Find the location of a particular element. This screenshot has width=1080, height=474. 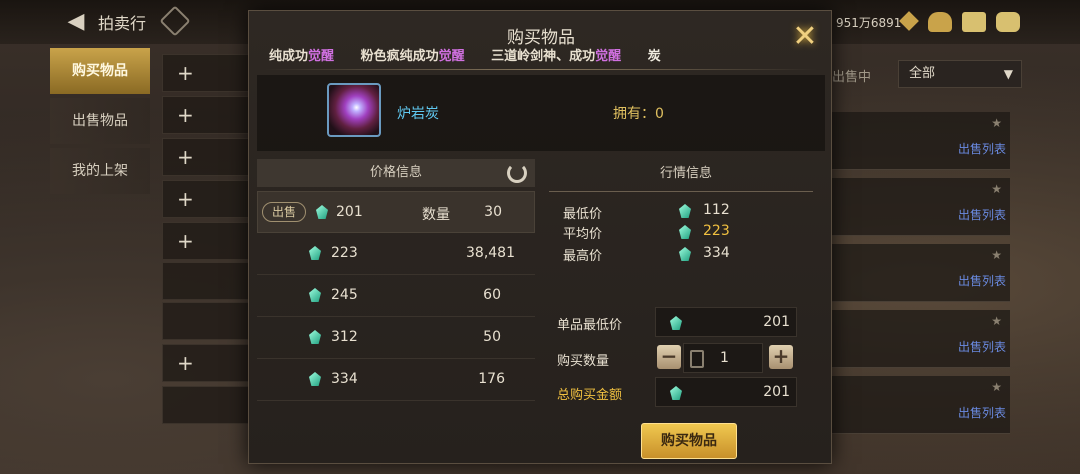

unit-min-price-row: 单品最低价 201 is located at coordinates (686, 323).